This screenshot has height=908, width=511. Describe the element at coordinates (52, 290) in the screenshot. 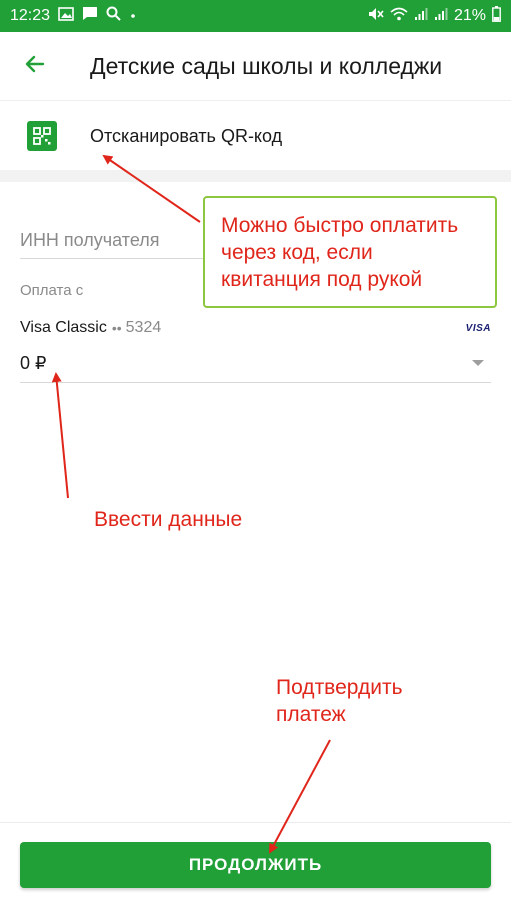

I see `pay-from-label: Оплата с` at that location.